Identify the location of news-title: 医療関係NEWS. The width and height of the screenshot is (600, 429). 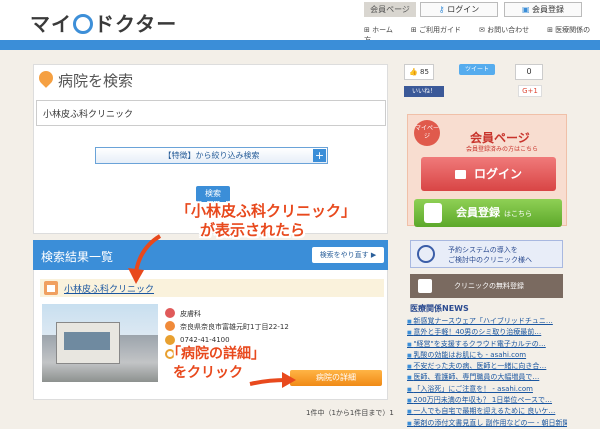
(439, 308).